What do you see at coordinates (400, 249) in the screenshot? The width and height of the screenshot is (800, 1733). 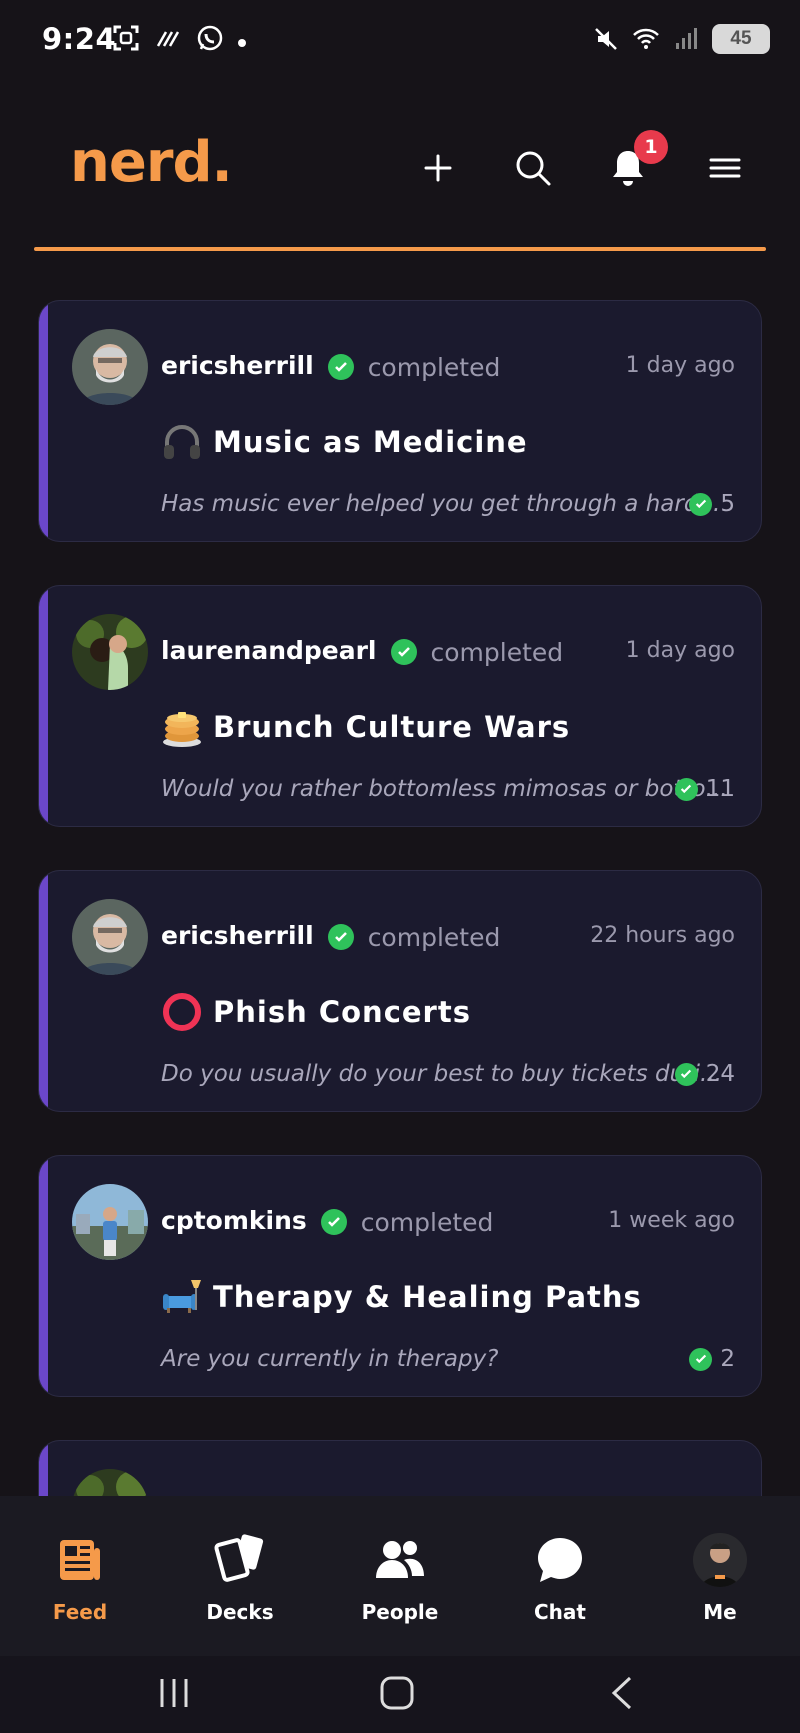 I see `header-divider` at bounding box center [400, 249].